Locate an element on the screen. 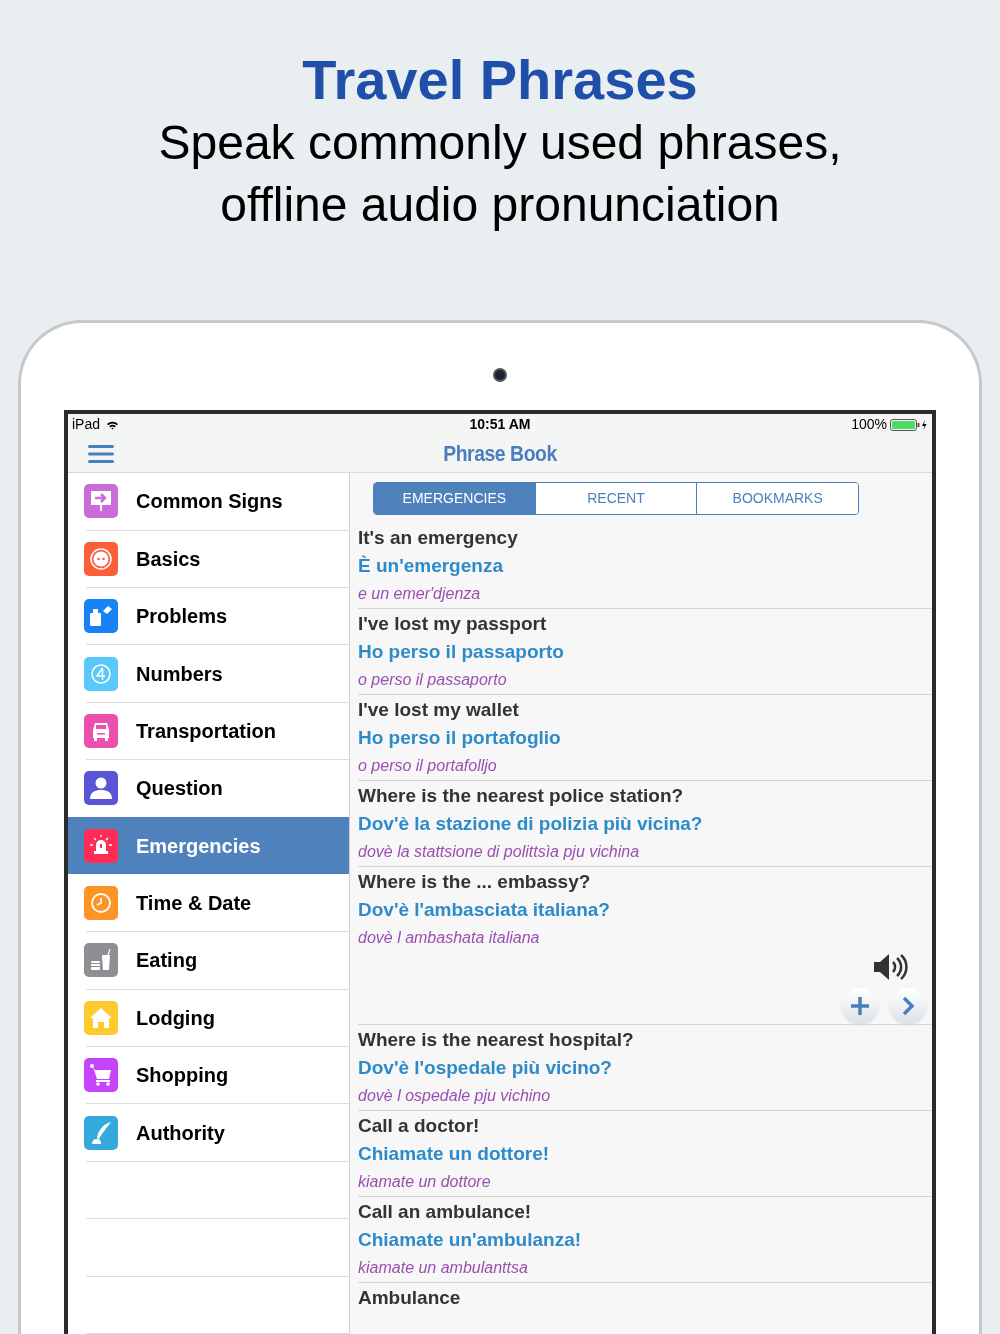 This screenshot has height=1334, width=1000. english-phrase: Where is the nearest police station? is located at coordinates (521, 795).